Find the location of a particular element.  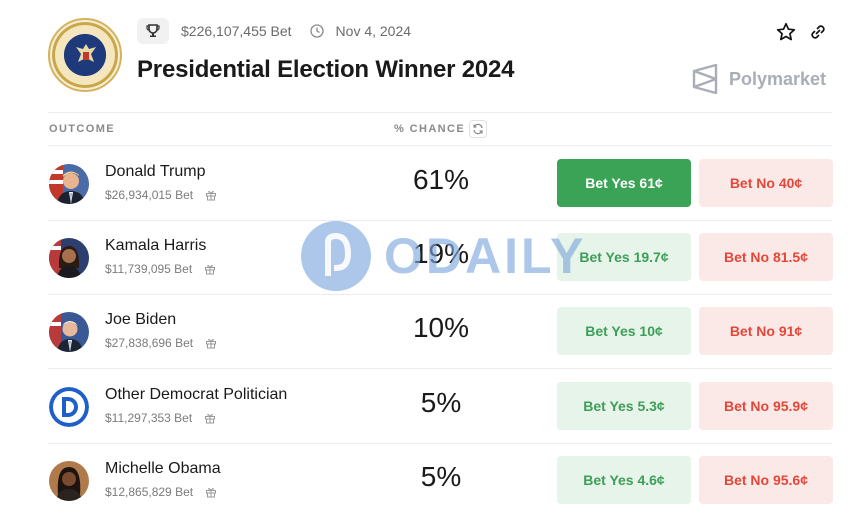

outcome-name: Kamala Harris is located at coordinates (155, 246).